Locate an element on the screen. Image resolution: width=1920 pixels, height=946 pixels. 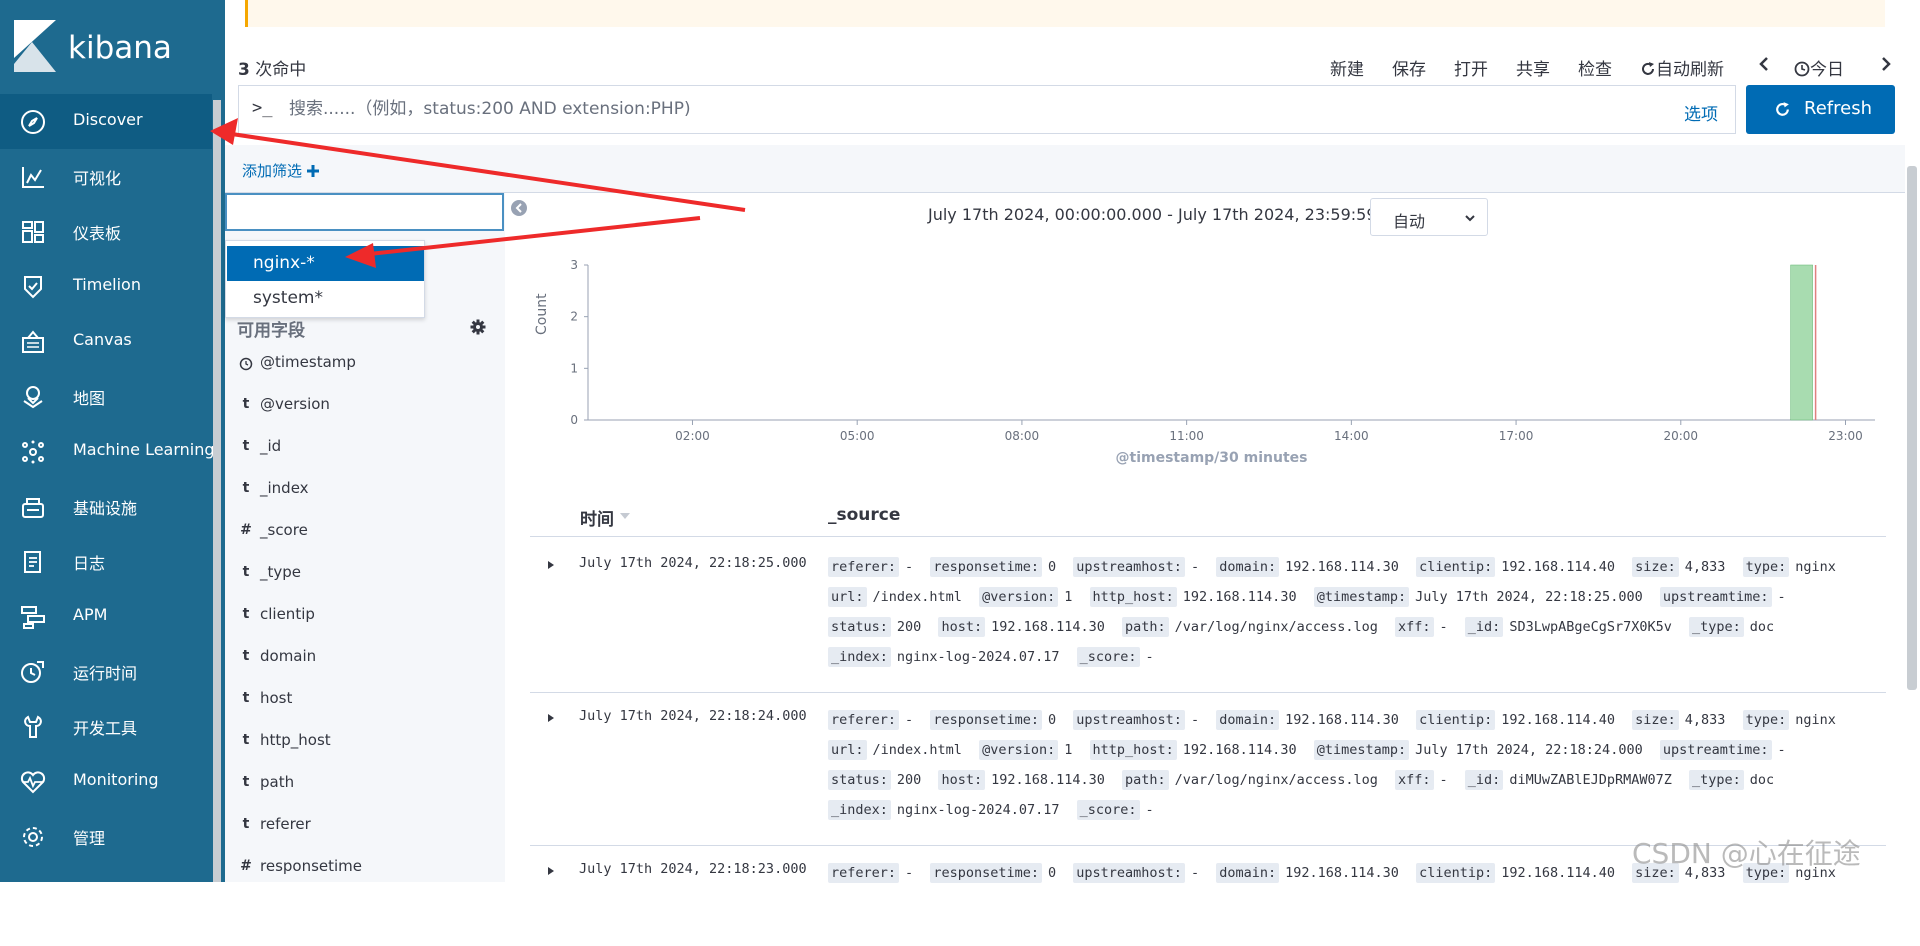
sidebar-item-infrastructure: 基础设施 is located at coordinates (106, 506).